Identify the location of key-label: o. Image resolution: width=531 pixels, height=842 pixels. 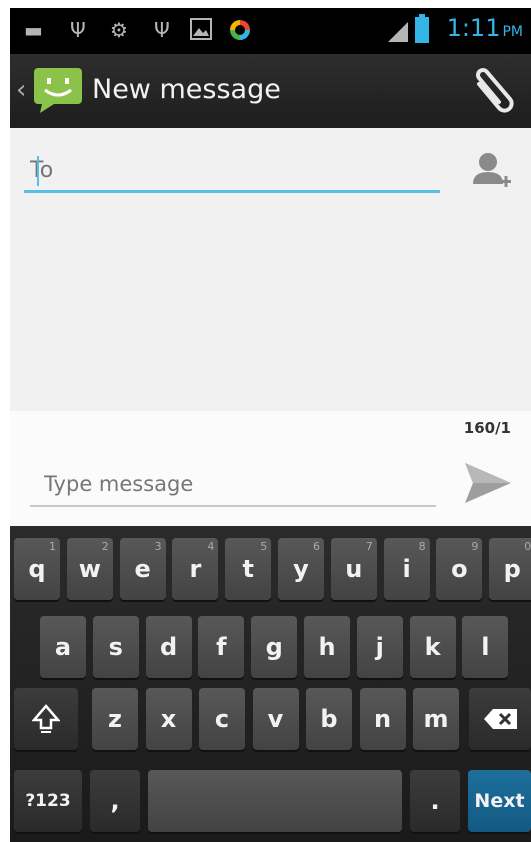
(459, 569).